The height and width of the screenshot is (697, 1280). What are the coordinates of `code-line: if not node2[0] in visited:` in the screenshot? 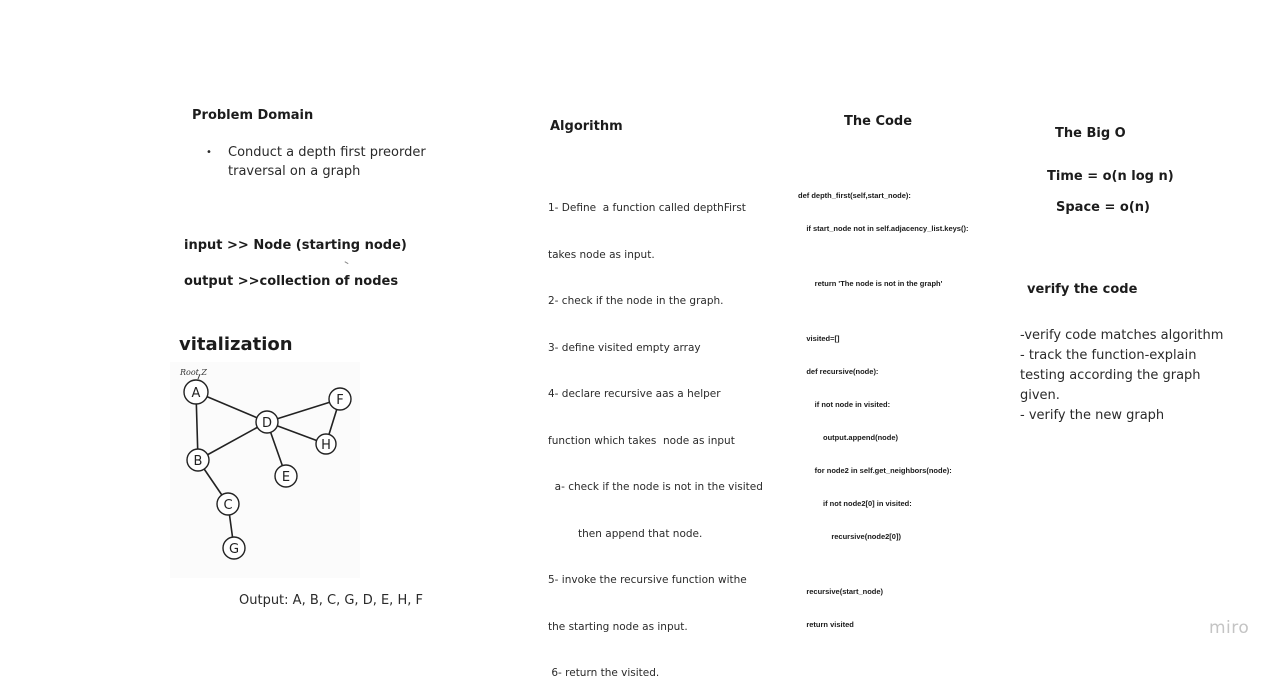 It's located at (855, 503).